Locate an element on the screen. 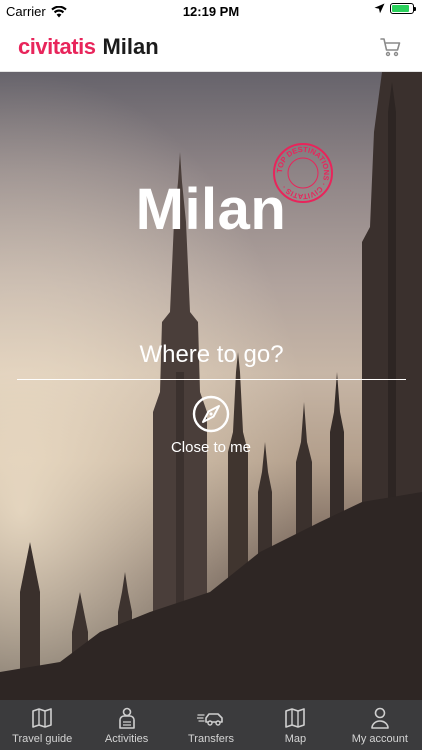  stamp-text: TOP DESTINATIONS · CIVITATIS · is located at coordinates (303, 173).